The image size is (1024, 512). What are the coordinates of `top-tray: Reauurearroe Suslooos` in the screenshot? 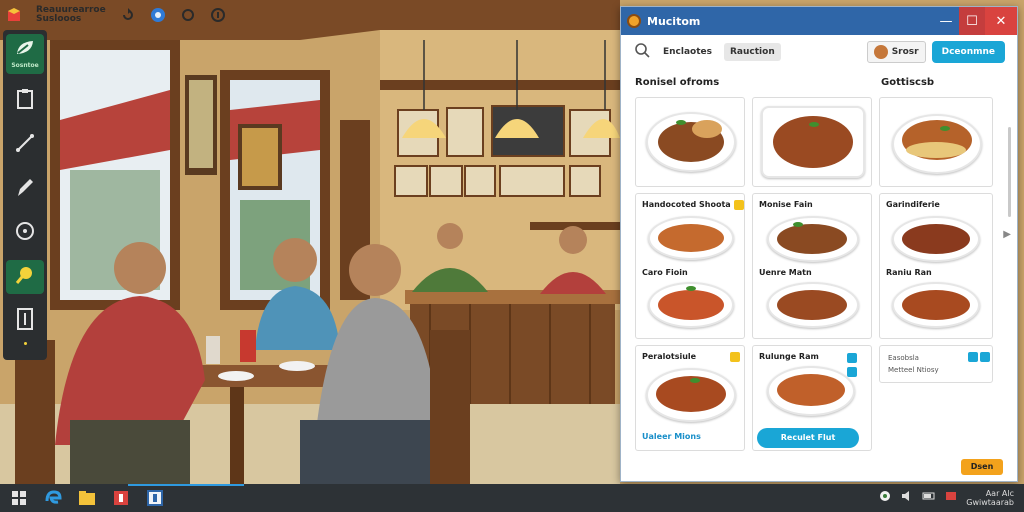 It's located at (113, 15).